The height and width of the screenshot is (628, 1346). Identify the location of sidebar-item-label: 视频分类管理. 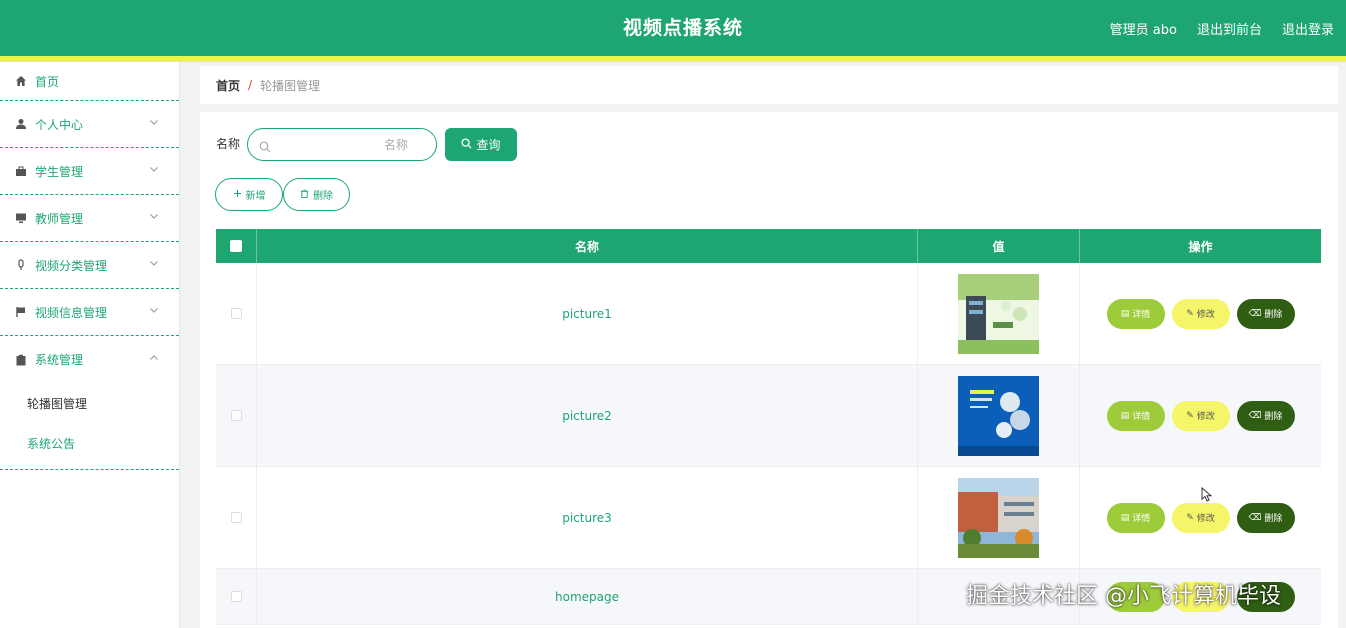
(71, 265).